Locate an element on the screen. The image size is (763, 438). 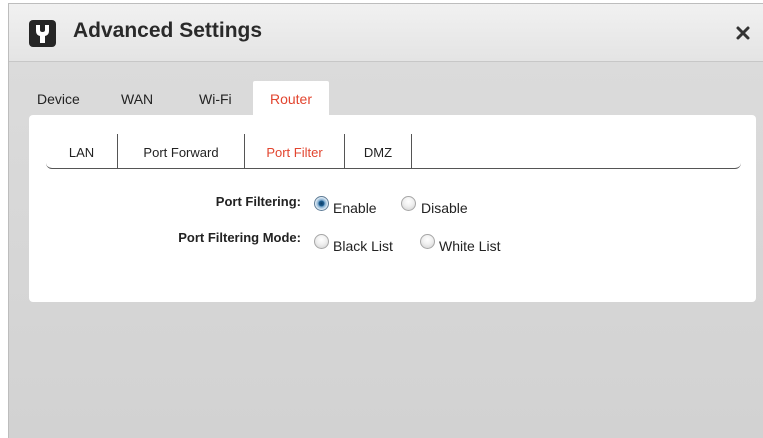
subtab-port-filter: Port Filter is located at coordinates (295, 151).